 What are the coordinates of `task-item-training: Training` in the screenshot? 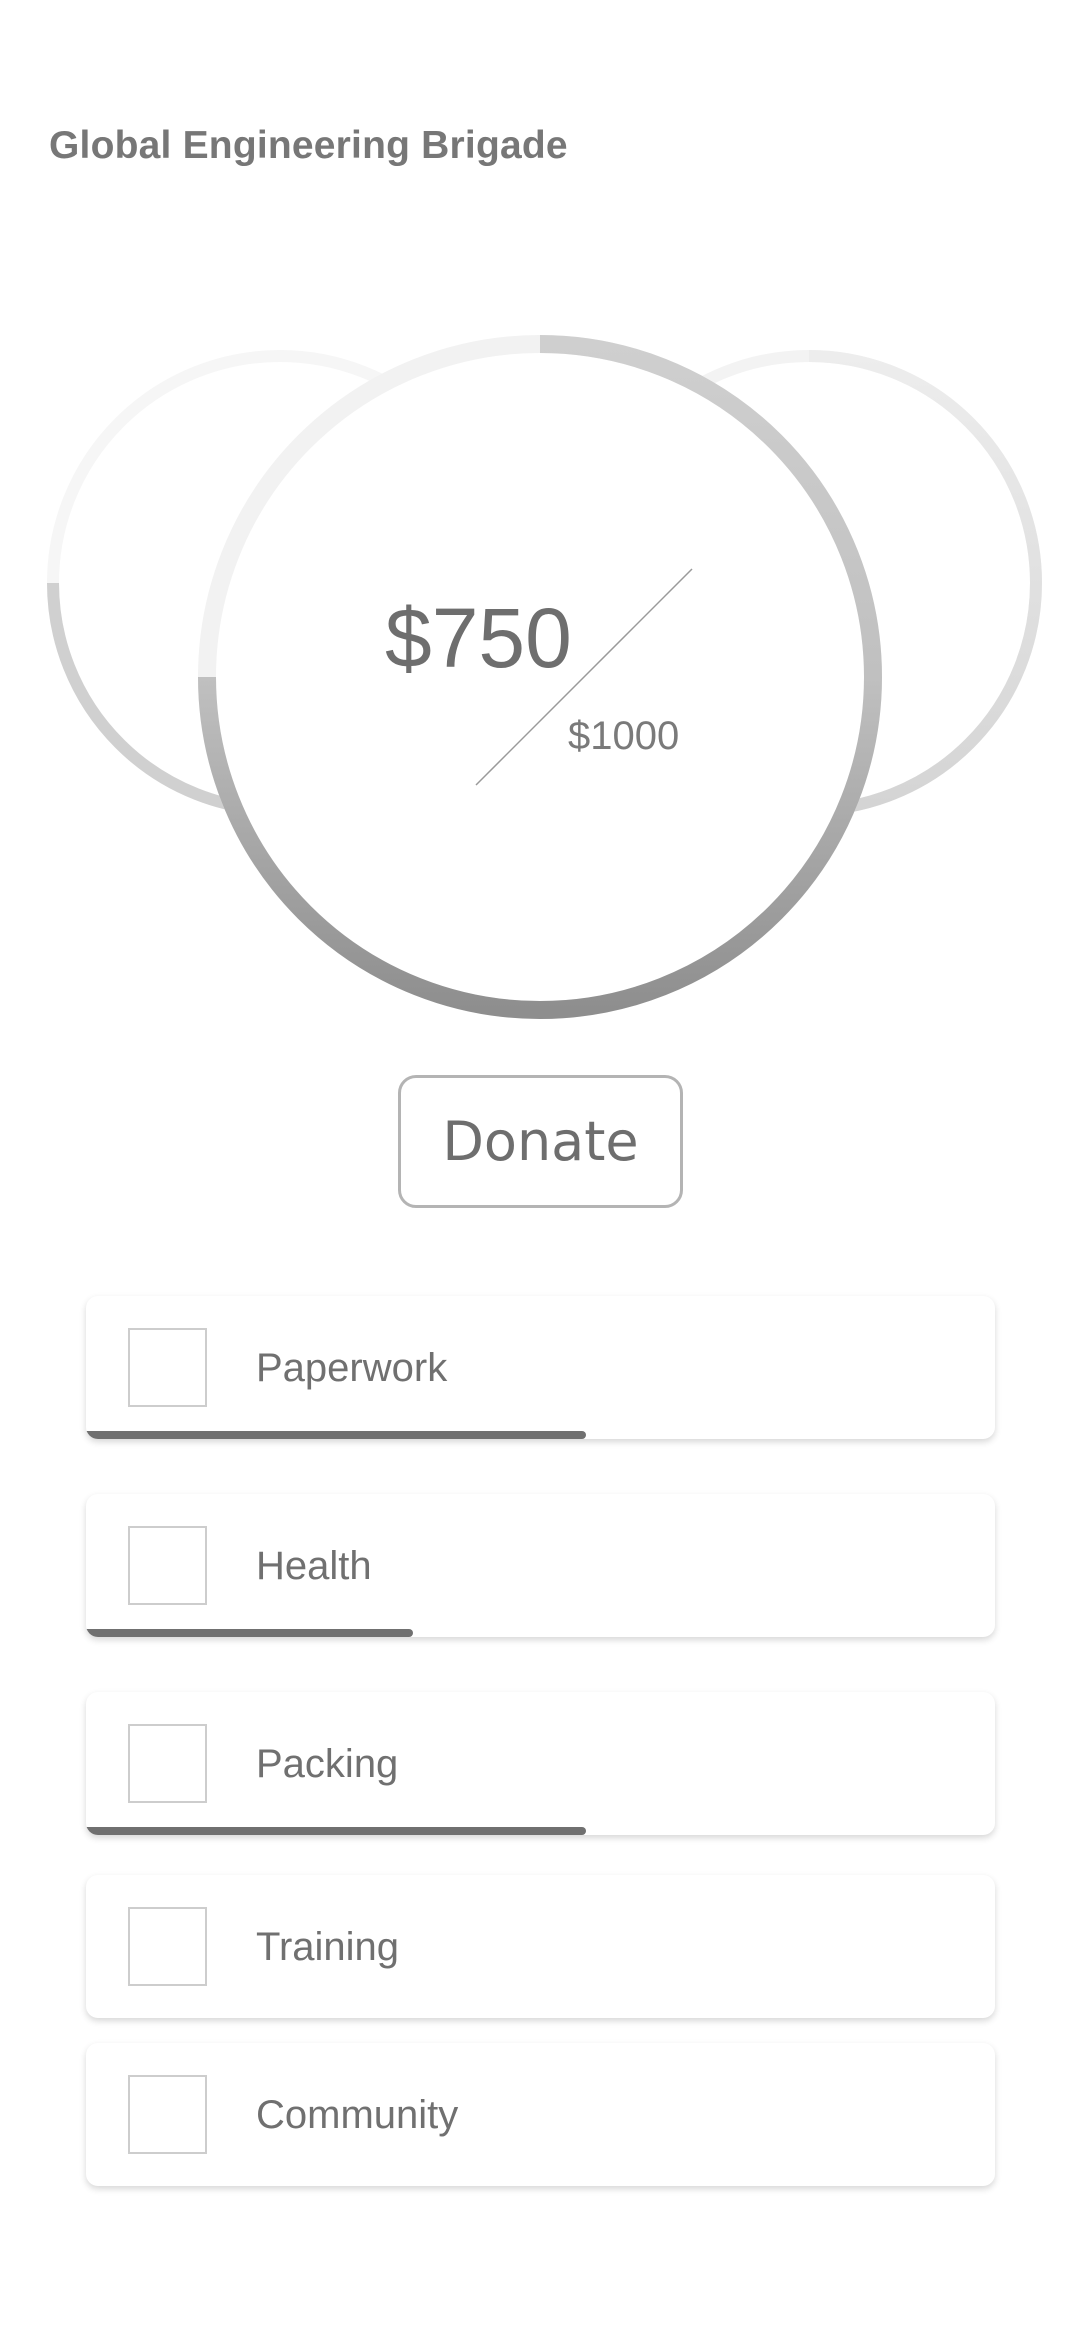 It's located at (540, 1946).